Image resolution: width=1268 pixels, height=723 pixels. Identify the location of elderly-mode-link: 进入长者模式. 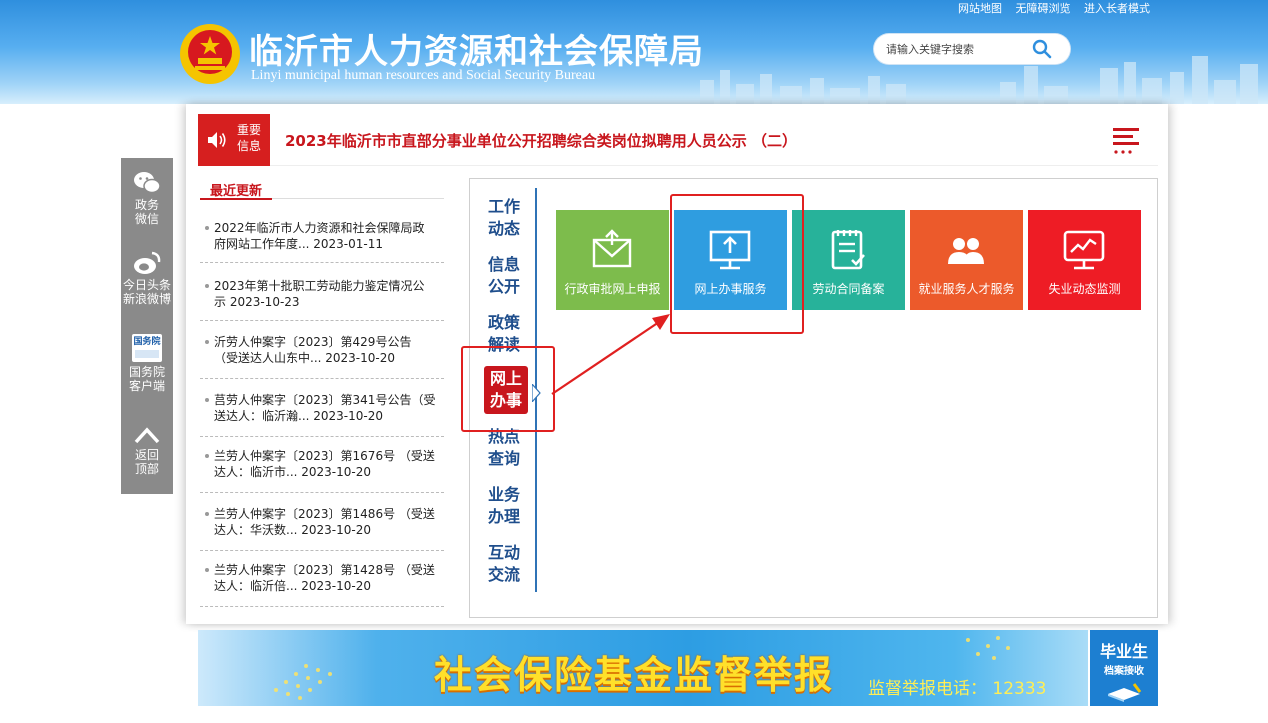
(1117, 8).